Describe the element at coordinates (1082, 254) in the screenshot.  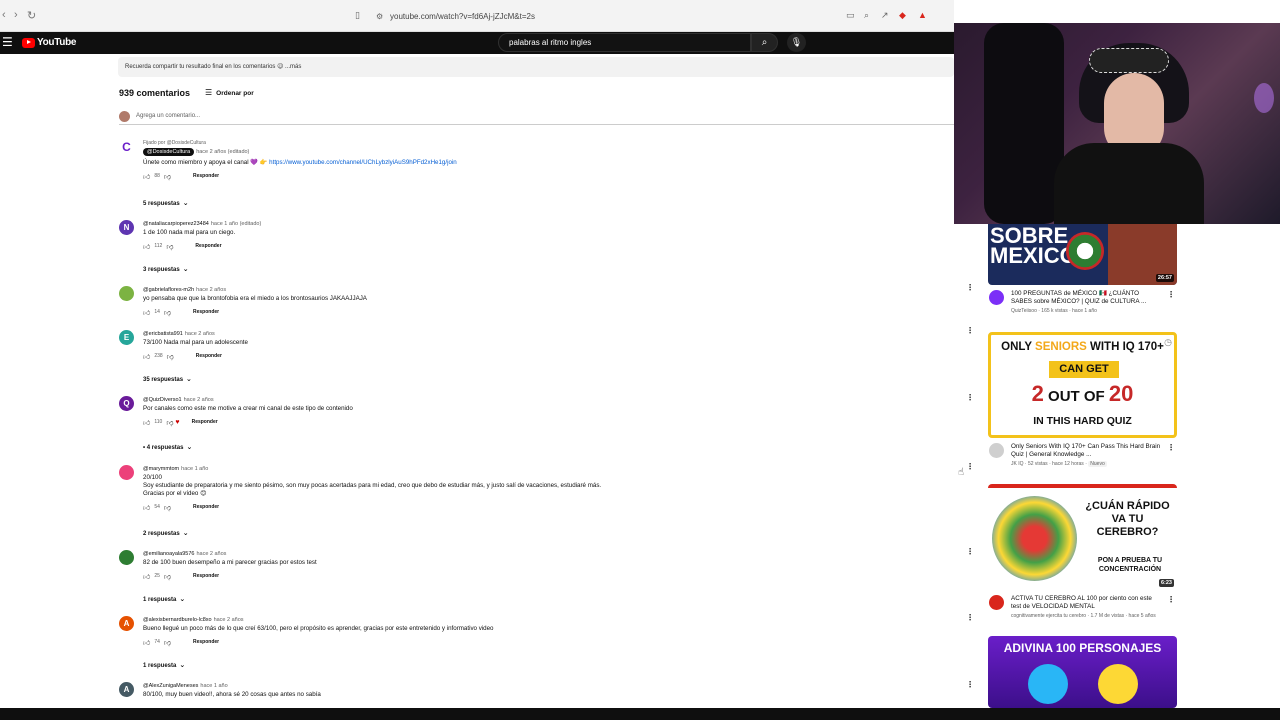
I see `video-thumbnail: SOBRE MEXICO 26:57` at that location.